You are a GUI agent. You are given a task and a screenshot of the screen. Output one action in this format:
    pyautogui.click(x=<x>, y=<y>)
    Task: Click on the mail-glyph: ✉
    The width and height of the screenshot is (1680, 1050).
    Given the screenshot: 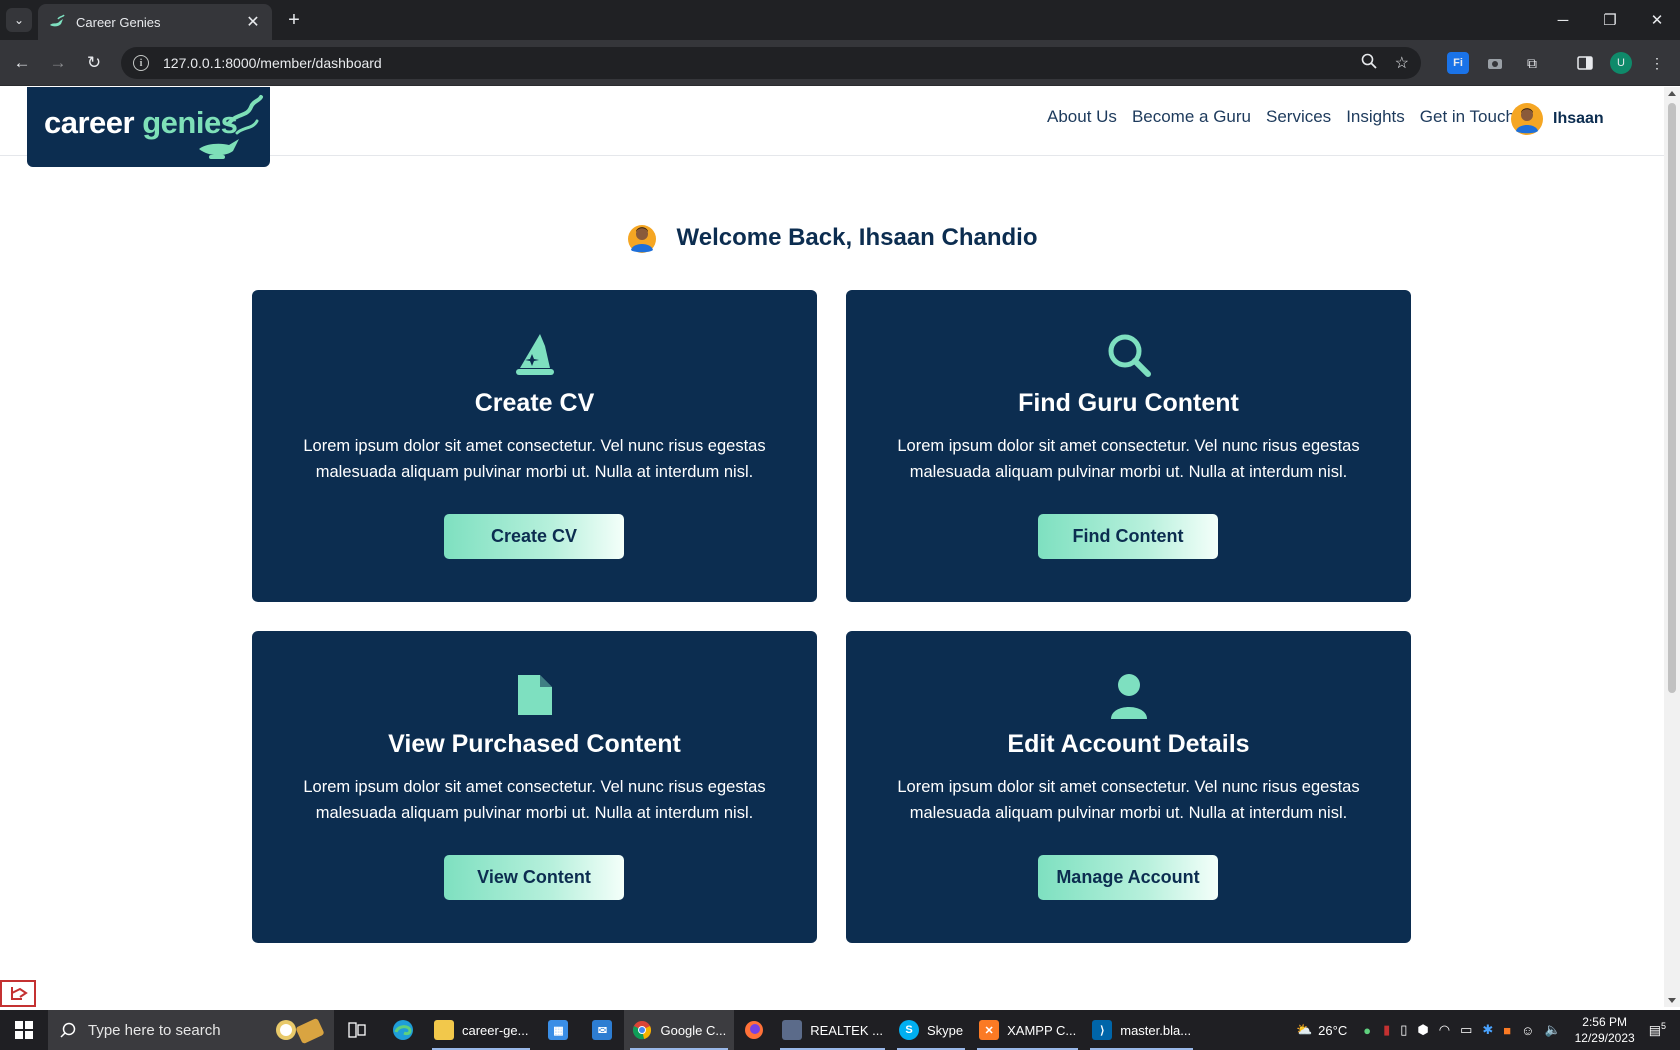 What is the action you would take?
    pyautogui.click(x=602, y=1030)
    